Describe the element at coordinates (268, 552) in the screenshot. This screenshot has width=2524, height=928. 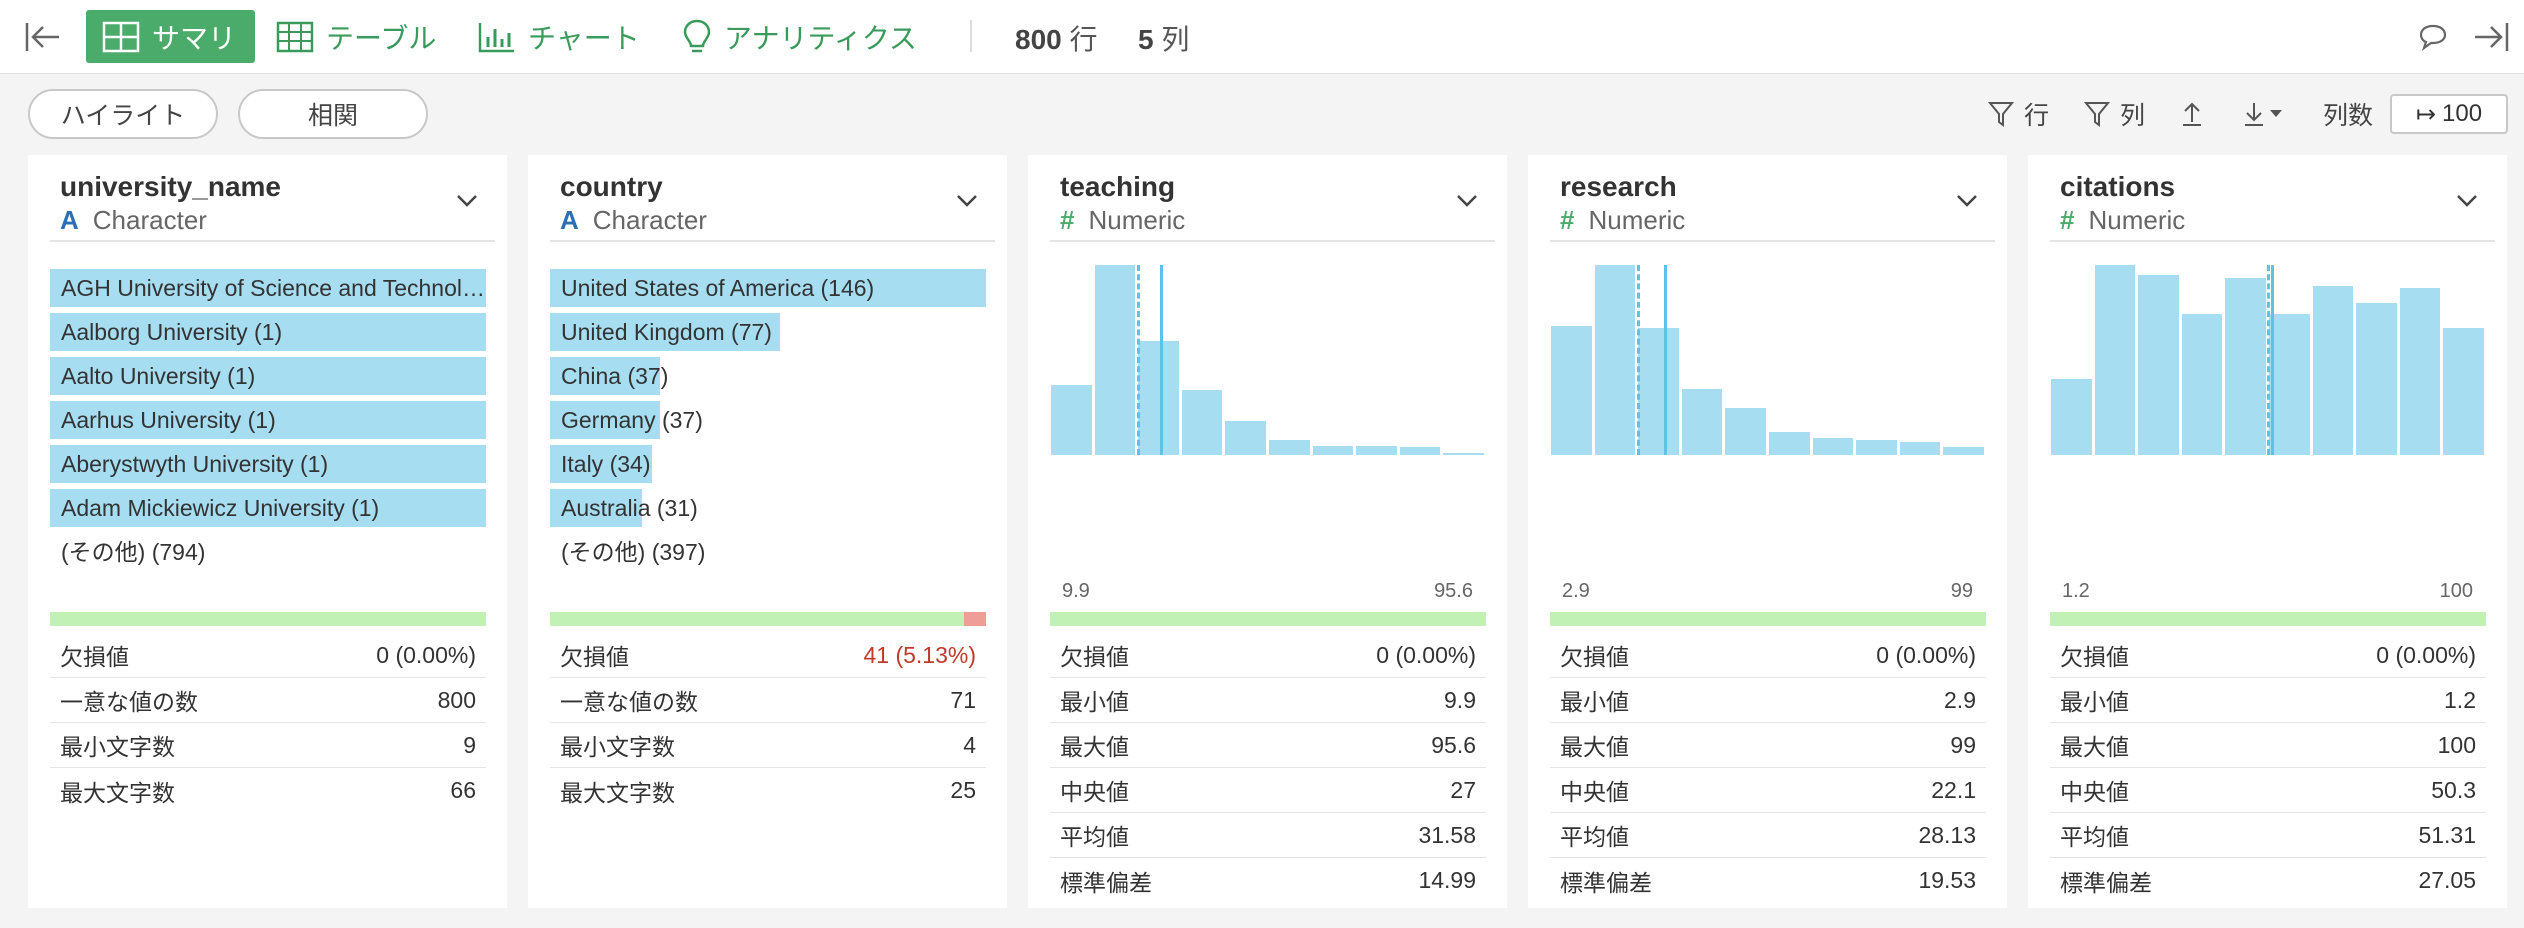
I see `value-frequency-item: (その他) (794)` at that location.